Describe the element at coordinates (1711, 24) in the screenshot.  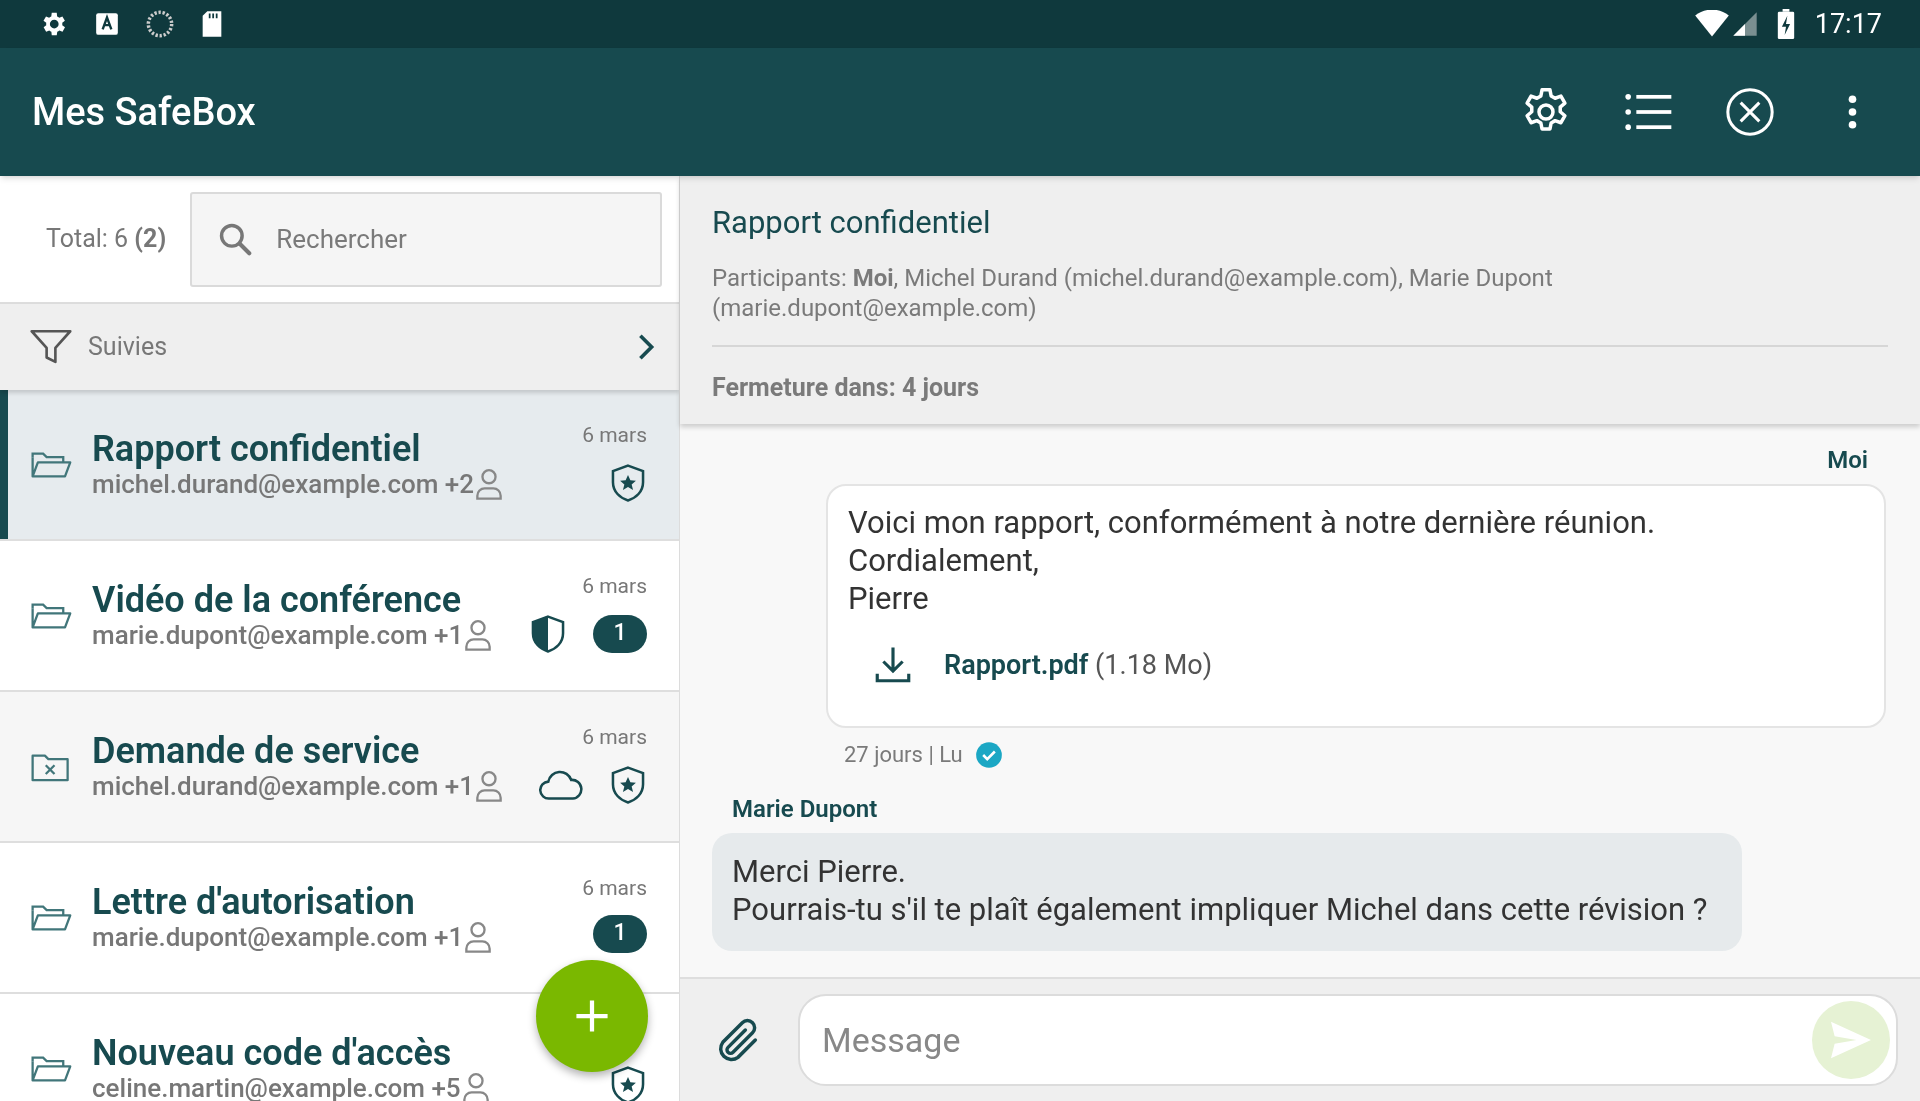
I see `wifi-icon` at that location.